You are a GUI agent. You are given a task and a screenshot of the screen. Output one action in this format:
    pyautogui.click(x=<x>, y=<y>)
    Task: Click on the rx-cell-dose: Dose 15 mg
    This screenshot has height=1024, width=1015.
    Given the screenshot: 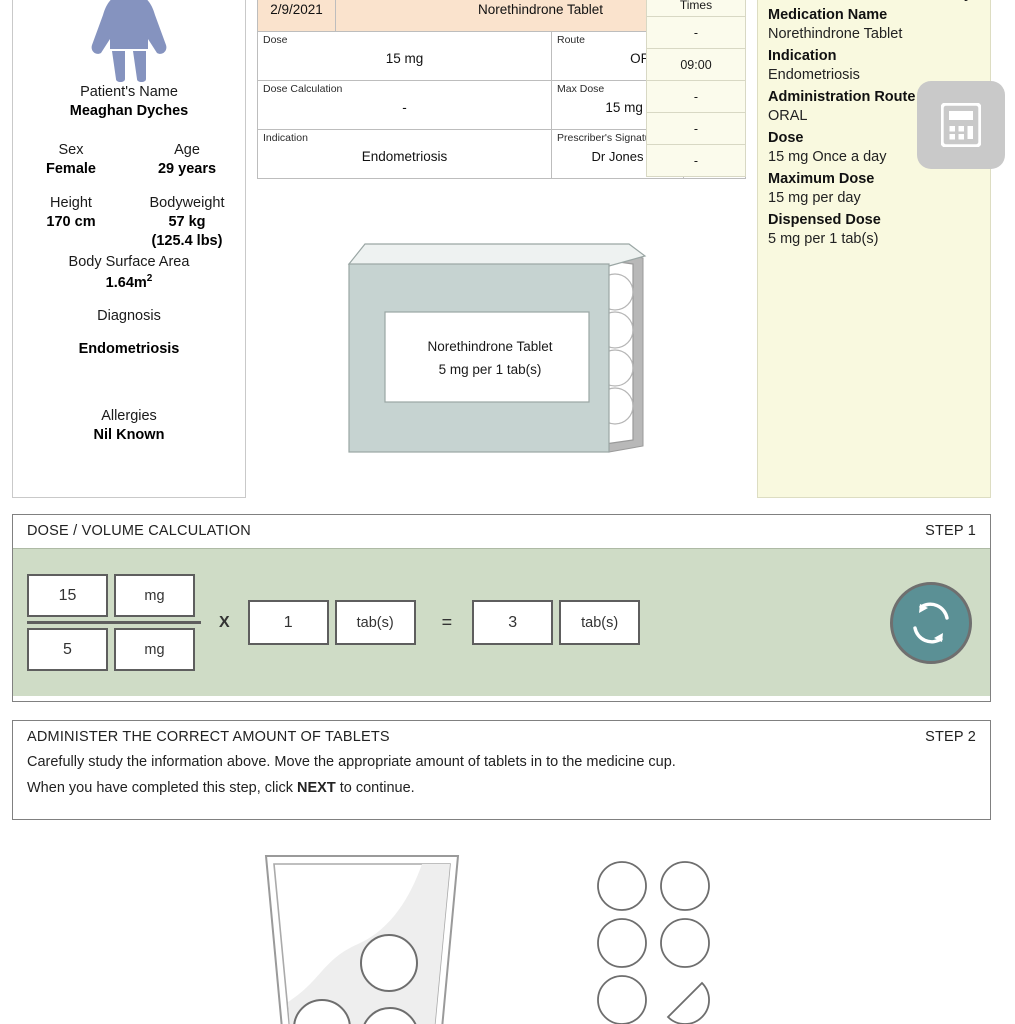 What is the action you would take?
    pyautogui.click(x=404, y=56)
    